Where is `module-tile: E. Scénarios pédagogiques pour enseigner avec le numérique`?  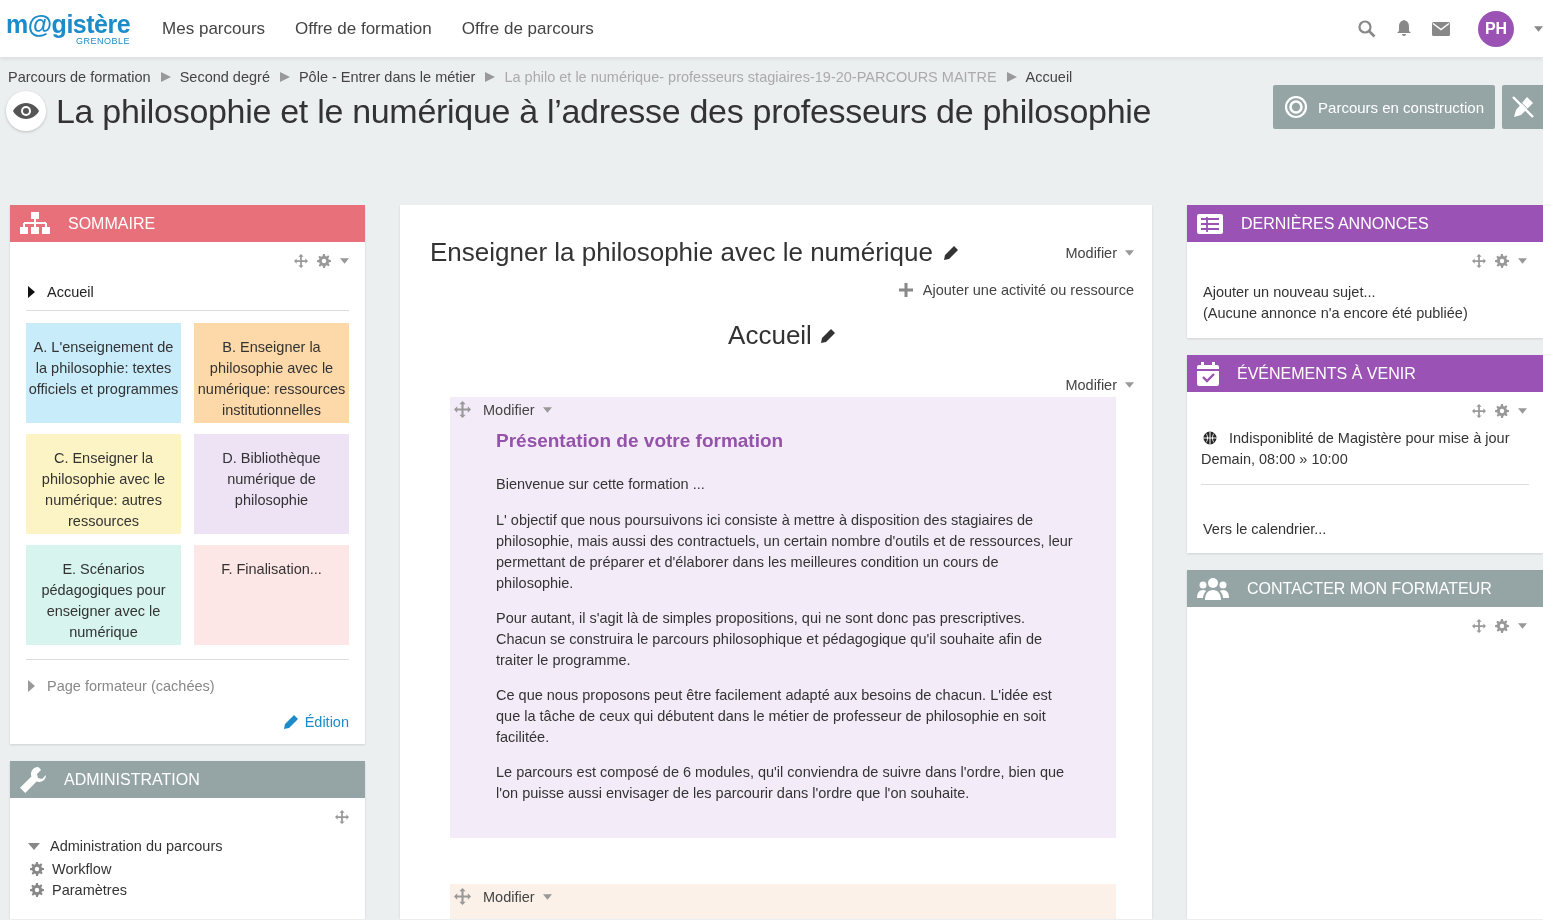 module-tile: E. Scénarios pédagogiques pour enseigner avec le numérique is located at coordinates (103, 595).